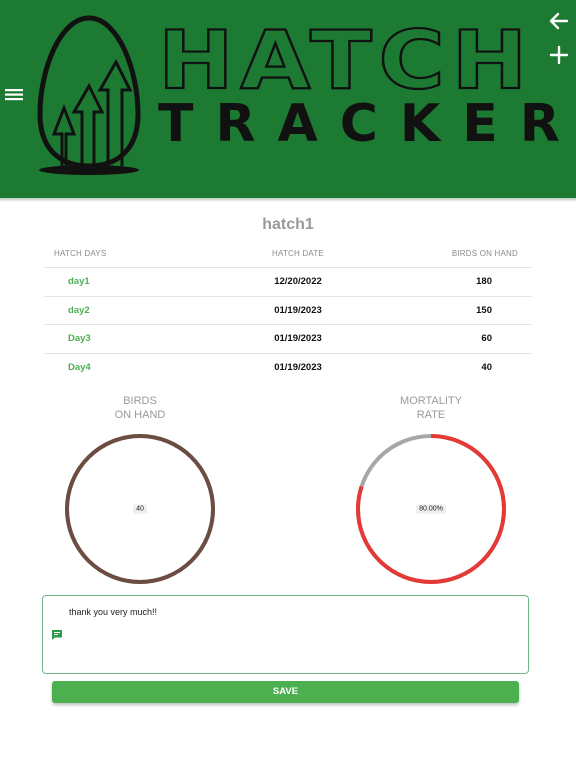  I want to click on header-shadow, so click(288, 200).